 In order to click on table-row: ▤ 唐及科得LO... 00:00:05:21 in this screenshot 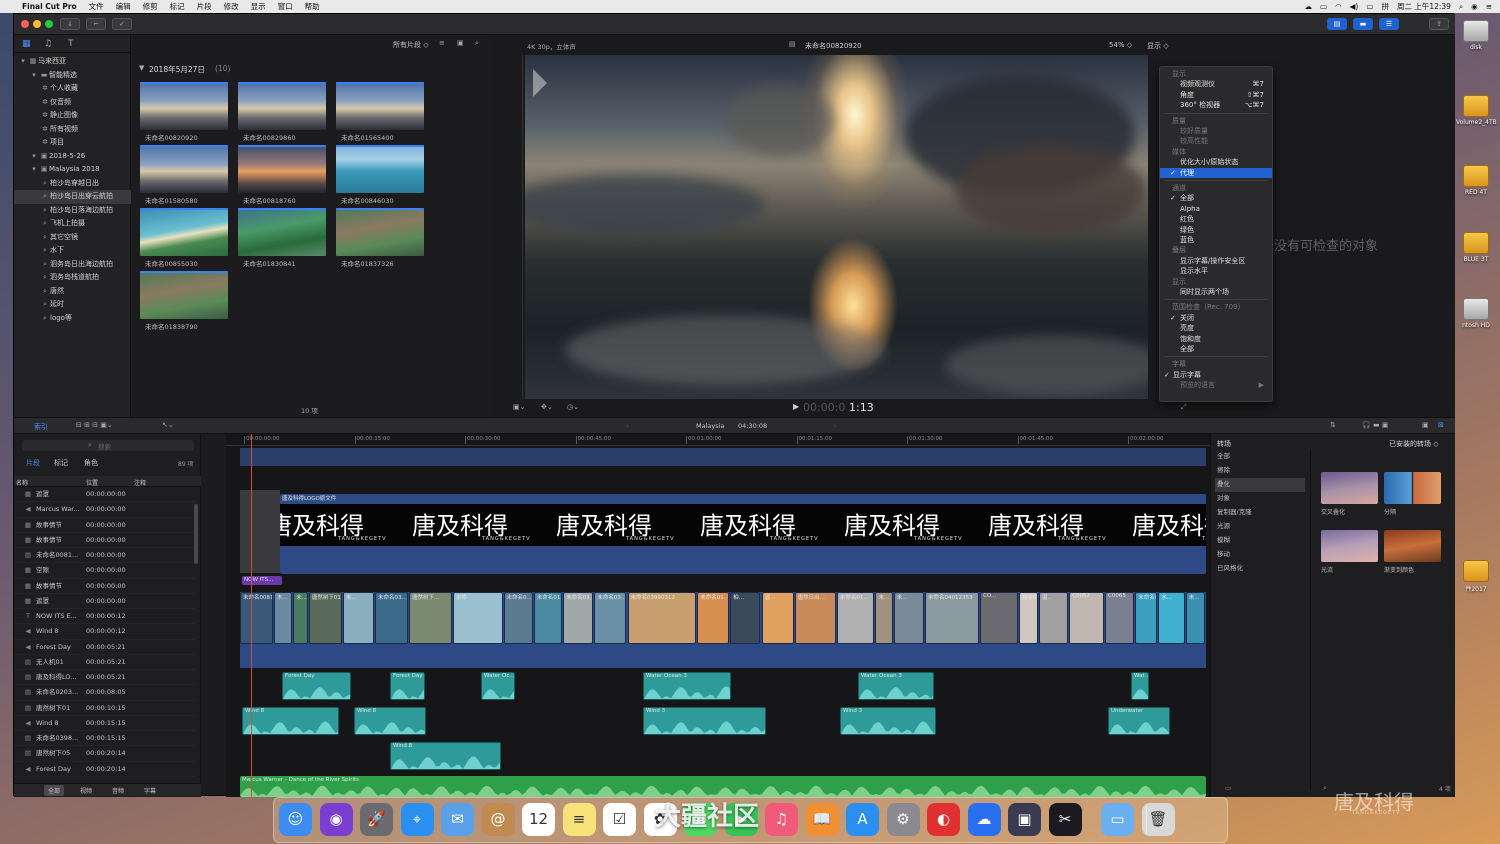, I will do `click(105, 678)`.